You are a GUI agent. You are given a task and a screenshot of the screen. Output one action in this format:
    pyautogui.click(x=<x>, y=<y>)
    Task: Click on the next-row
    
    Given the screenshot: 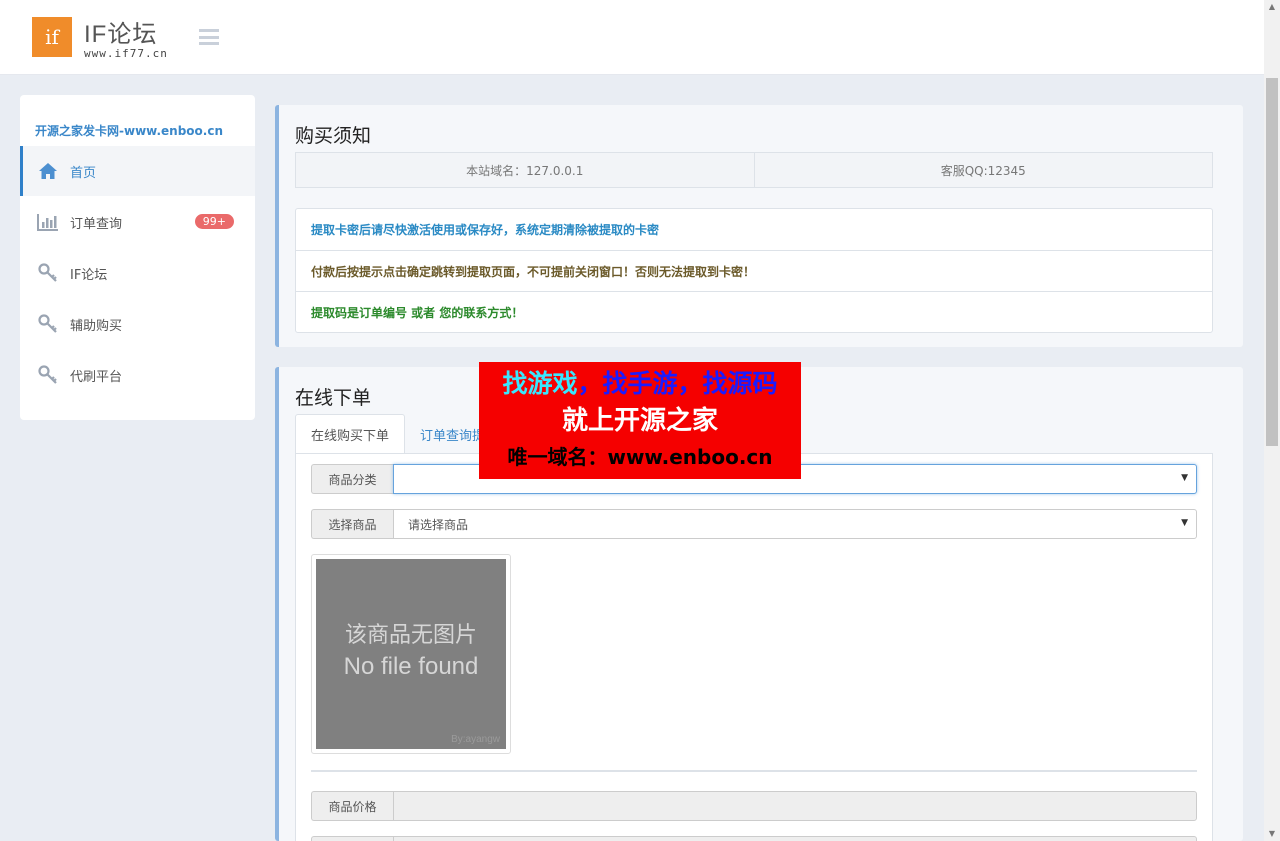 What is the action you would take?
    pyautogui.click(x=754, y=838)
    